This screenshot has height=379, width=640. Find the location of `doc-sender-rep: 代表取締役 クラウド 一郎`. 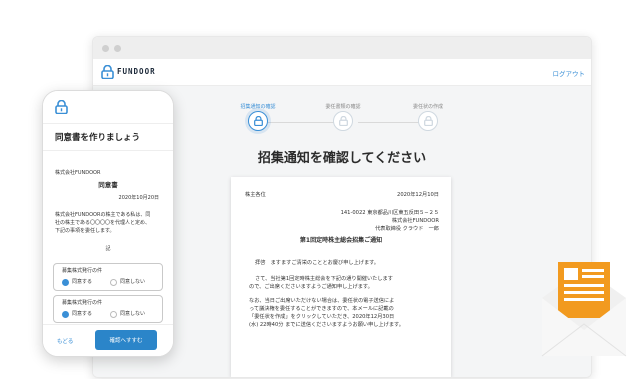

doc-sender-rep: 代表取締役 クラウド 一郎 is located at coordinates (407, 229).